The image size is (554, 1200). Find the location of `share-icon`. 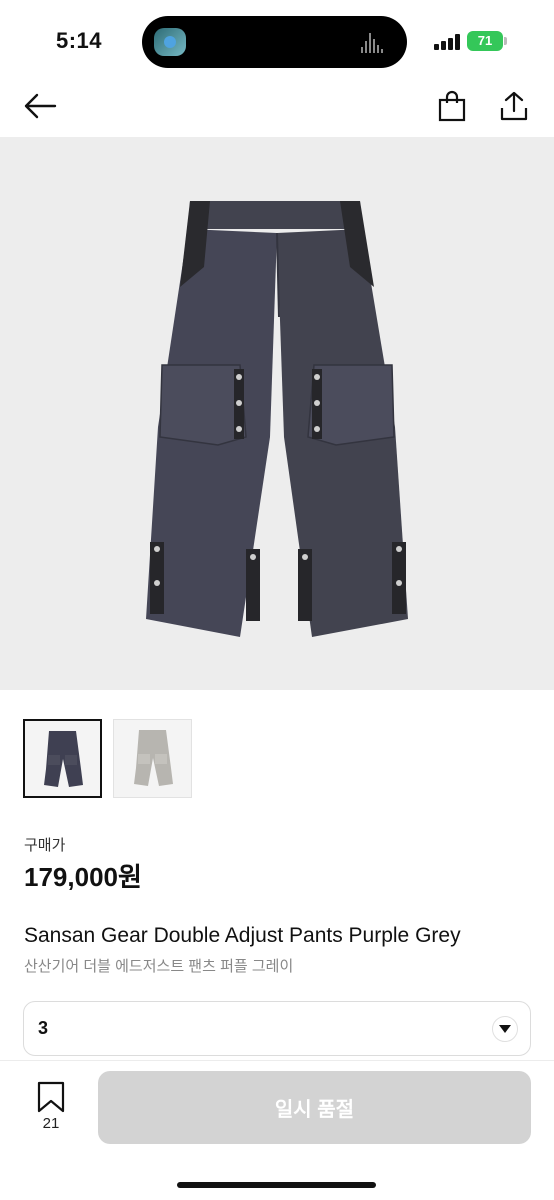

share-icon is located at coordinates (514, 106).